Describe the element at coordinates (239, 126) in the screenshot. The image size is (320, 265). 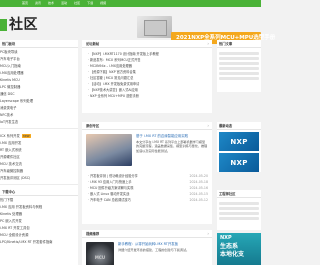
I see `right-header-2: 最新动态` at that location.